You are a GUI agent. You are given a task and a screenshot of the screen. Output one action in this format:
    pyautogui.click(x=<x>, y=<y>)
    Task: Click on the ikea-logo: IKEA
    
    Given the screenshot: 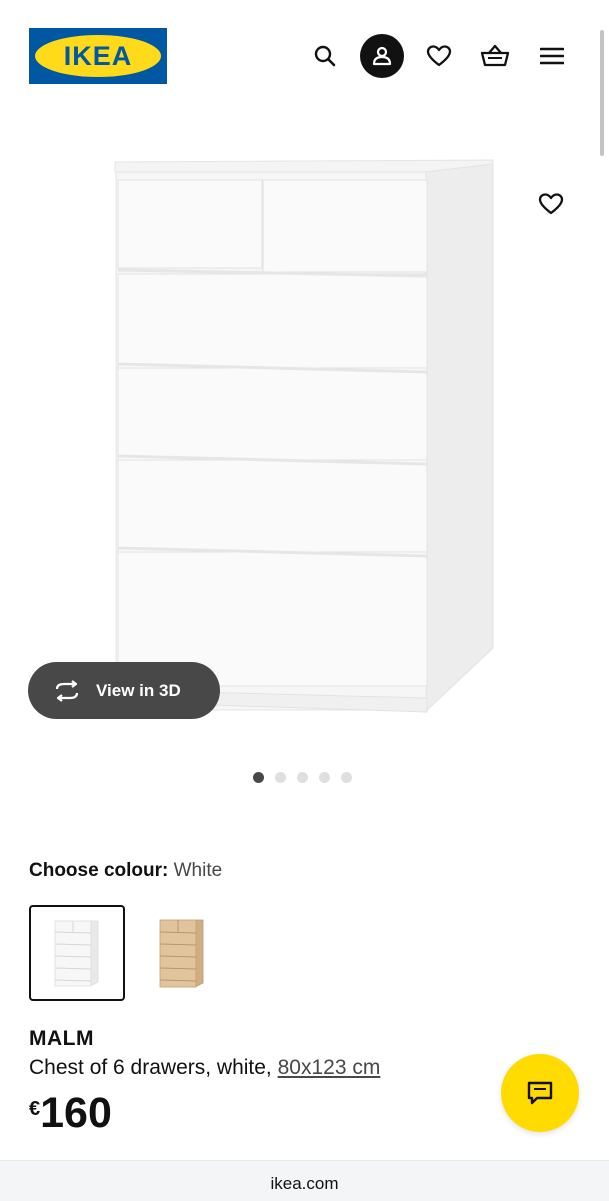 What is the action you would take?
    pyautogui.click(x=98, y=56)
    